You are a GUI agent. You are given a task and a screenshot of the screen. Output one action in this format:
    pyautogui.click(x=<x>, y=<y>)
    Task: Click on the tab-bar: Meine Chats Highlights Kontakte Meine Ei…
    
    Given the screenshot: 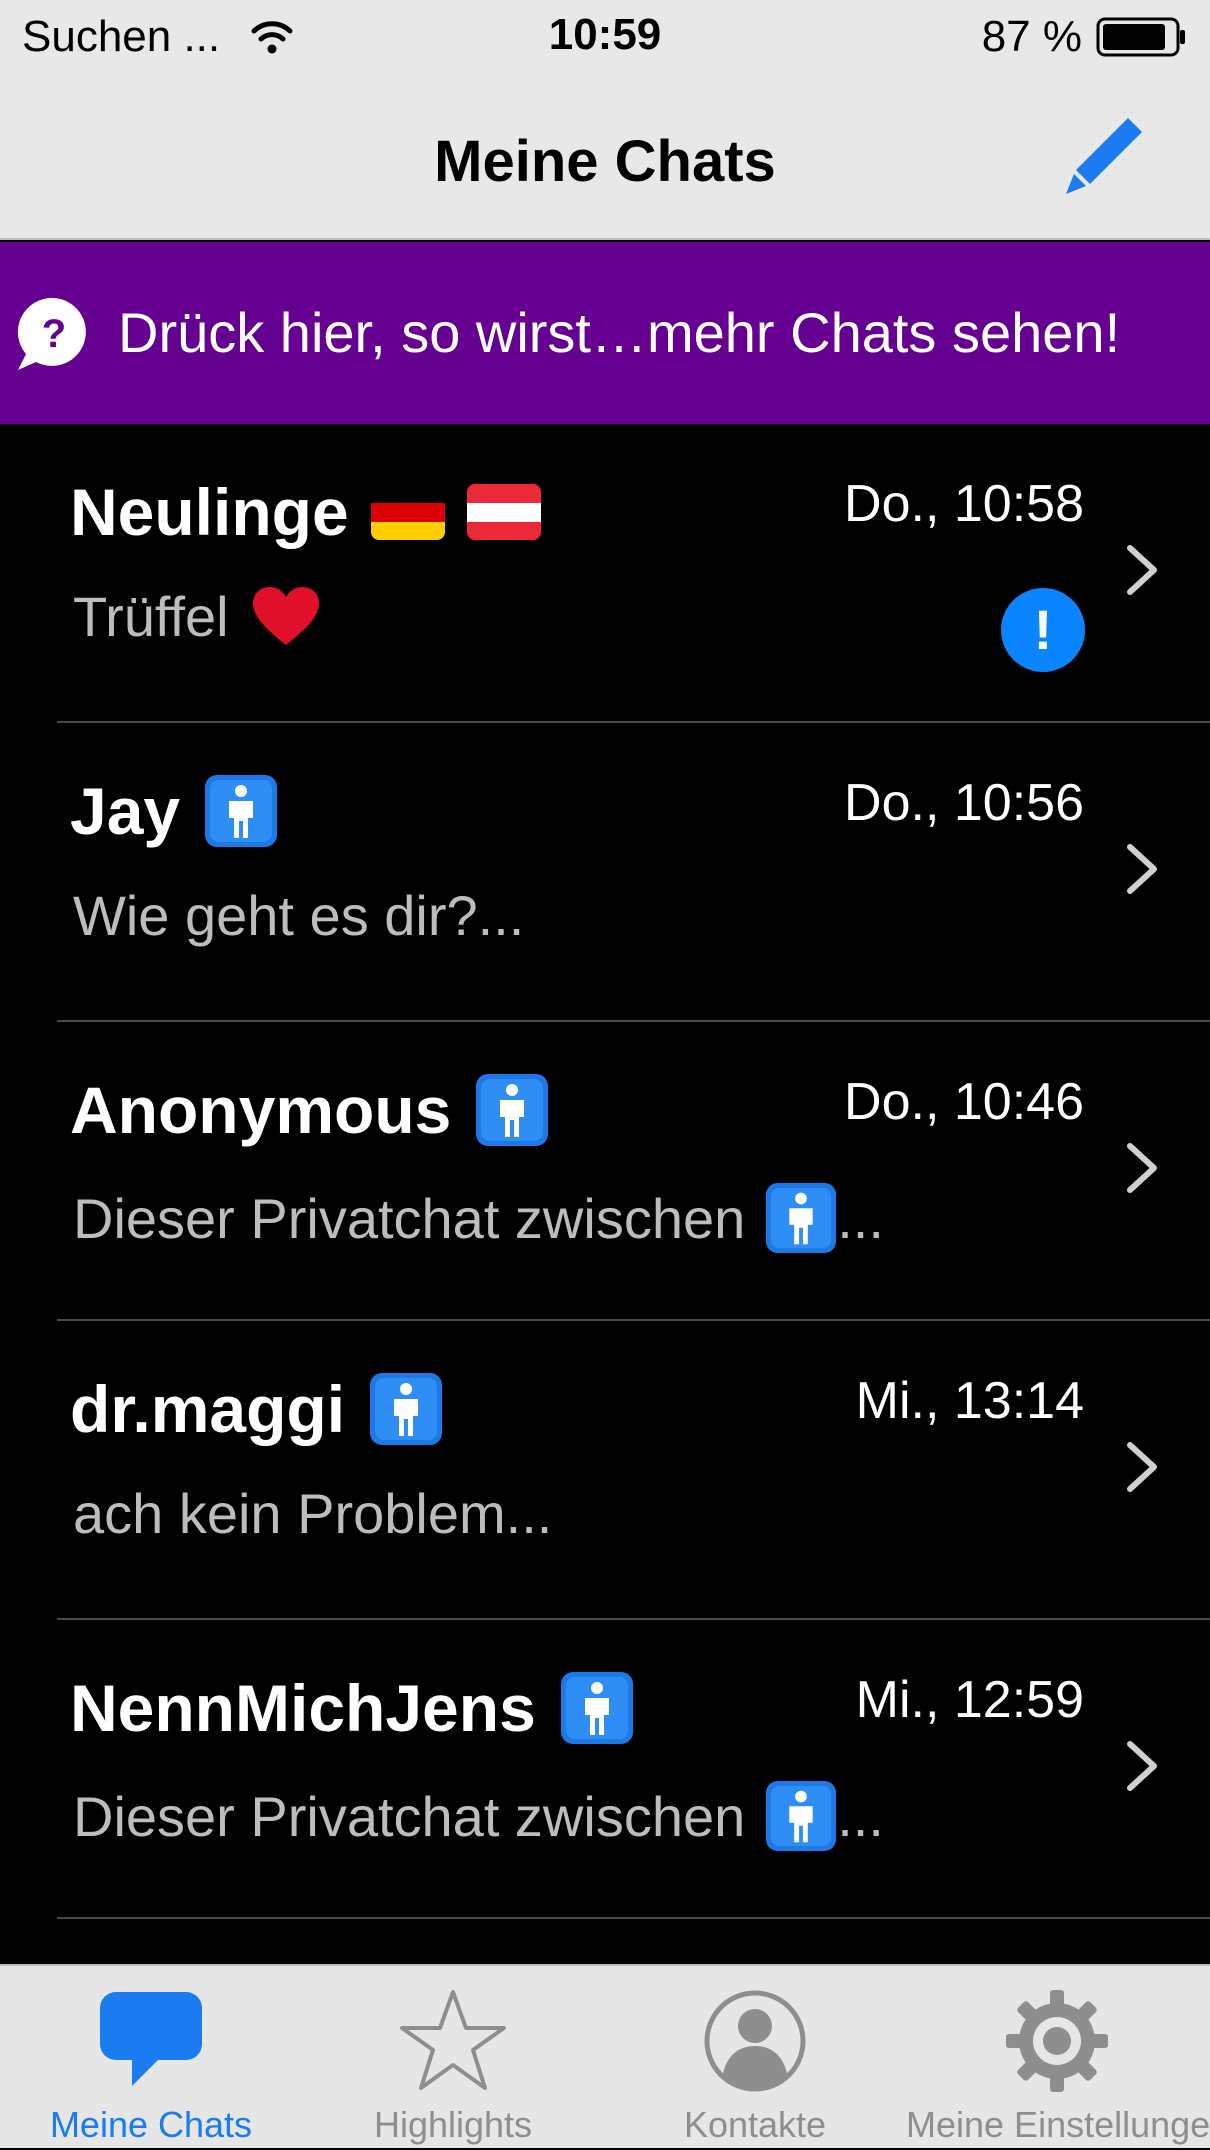 What is the action you would take?
    pyautogui.click(x=605, y=2056)
    